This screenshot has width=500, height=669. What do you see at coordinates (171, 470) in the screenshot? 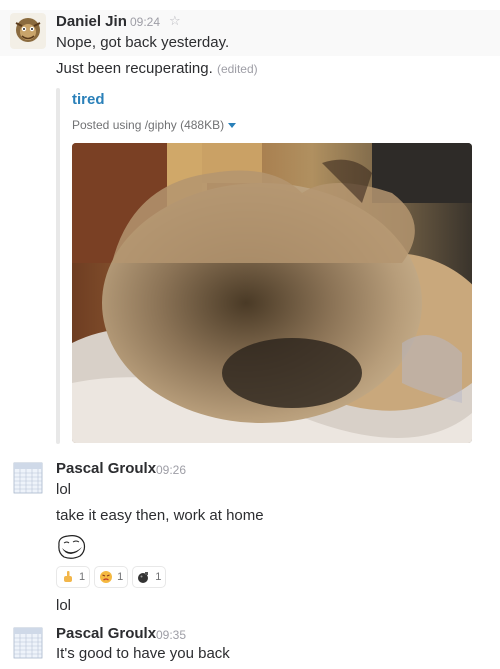
I see `message-timestamp: 09:26` at bounding box center [171, 470].